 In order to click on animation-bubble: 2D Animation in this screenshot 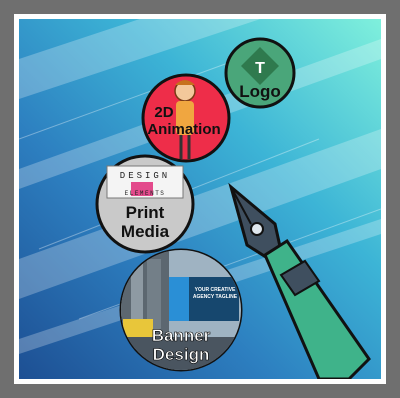, I will do `click(186, 118)`.